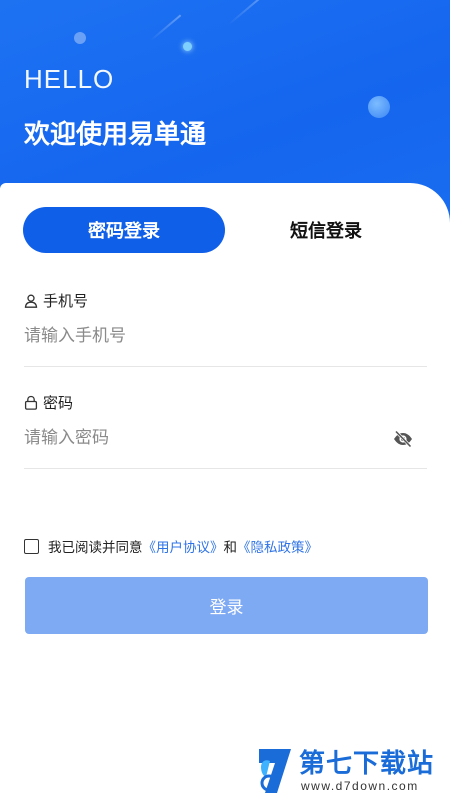 Image resolution: width=450 pixels, height=800 pixels. Describe the element at coordinates (206, 336) in the screenshot. I see `phone-input` at that location.